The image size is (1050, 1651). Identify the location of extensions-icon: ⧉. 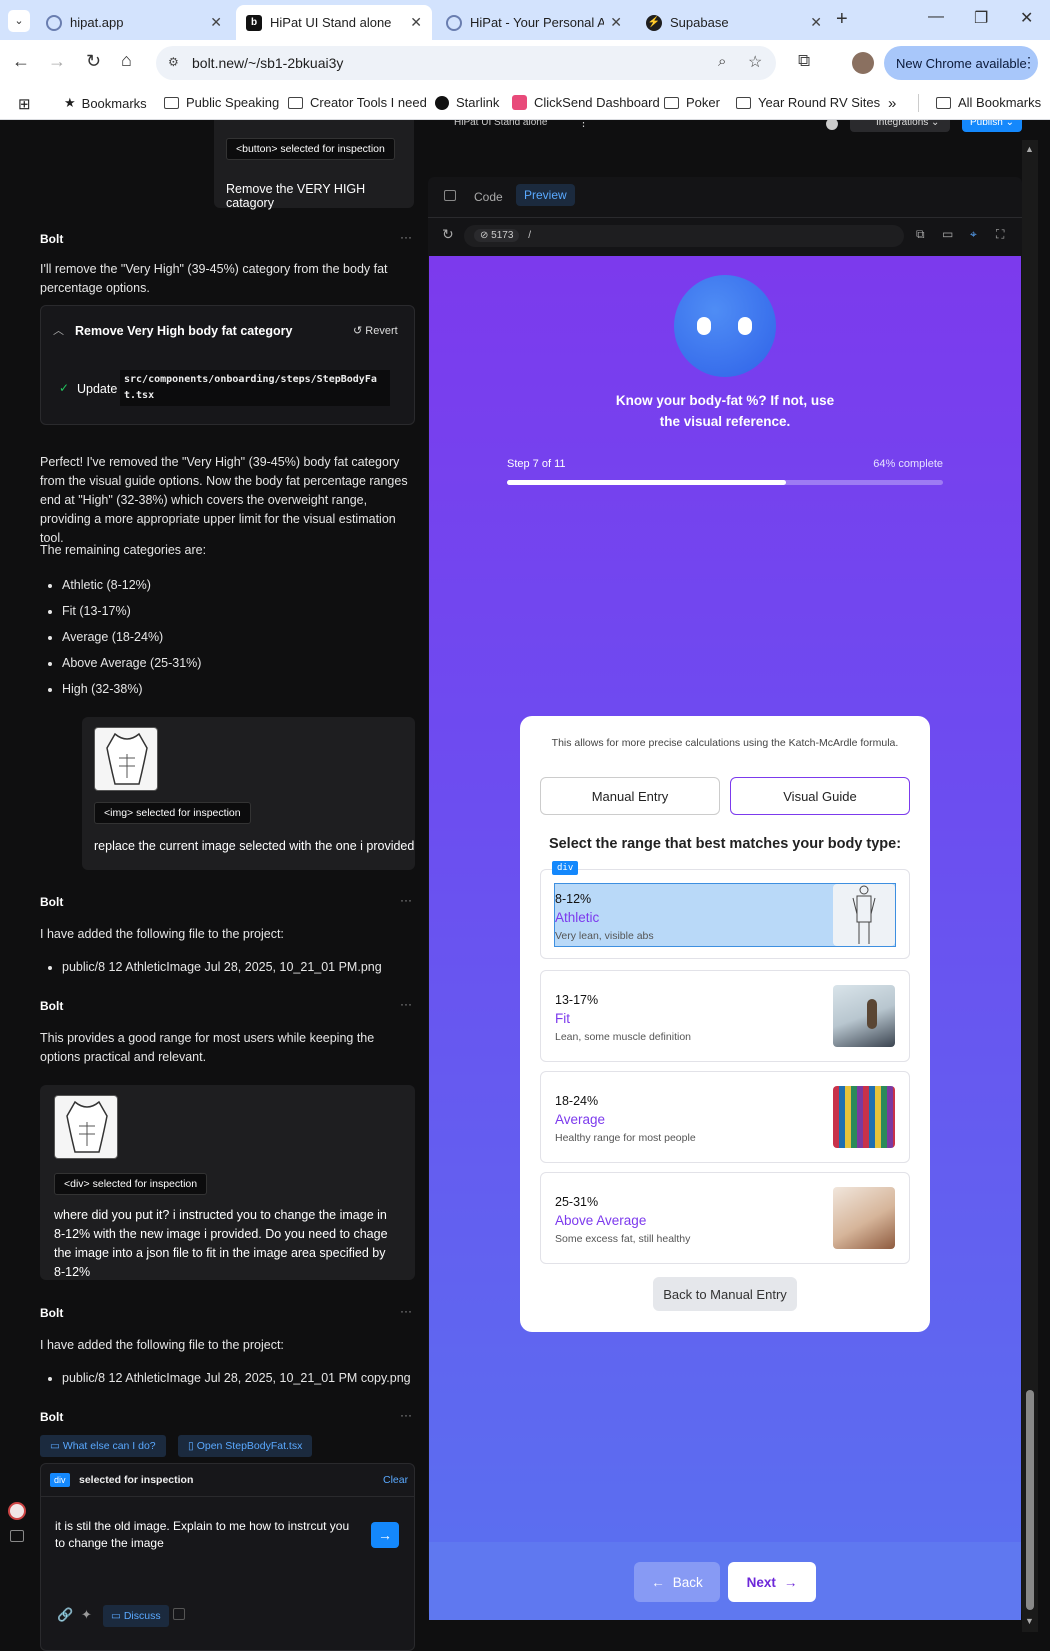
(804, 61).